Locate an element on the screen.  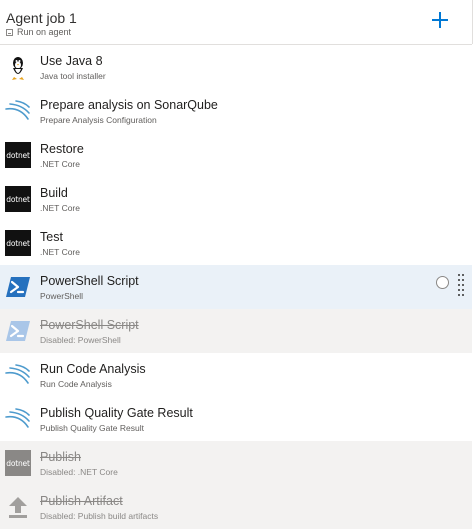
agent-job-header: Agent job 1 Run on agent is located at coordinates (236, 22).